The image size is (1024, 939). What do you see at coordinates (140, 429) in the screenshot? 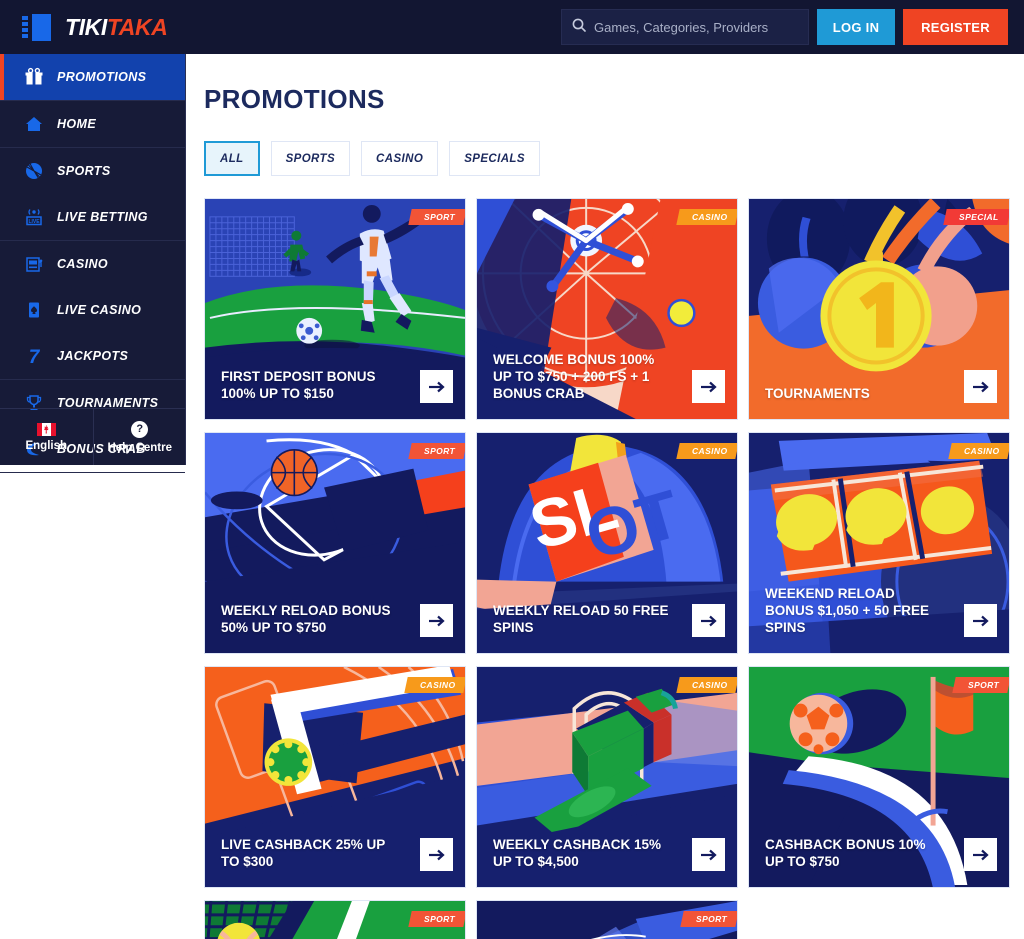
I see `question-mark-icon: ?` at bounding box center [140, 429].